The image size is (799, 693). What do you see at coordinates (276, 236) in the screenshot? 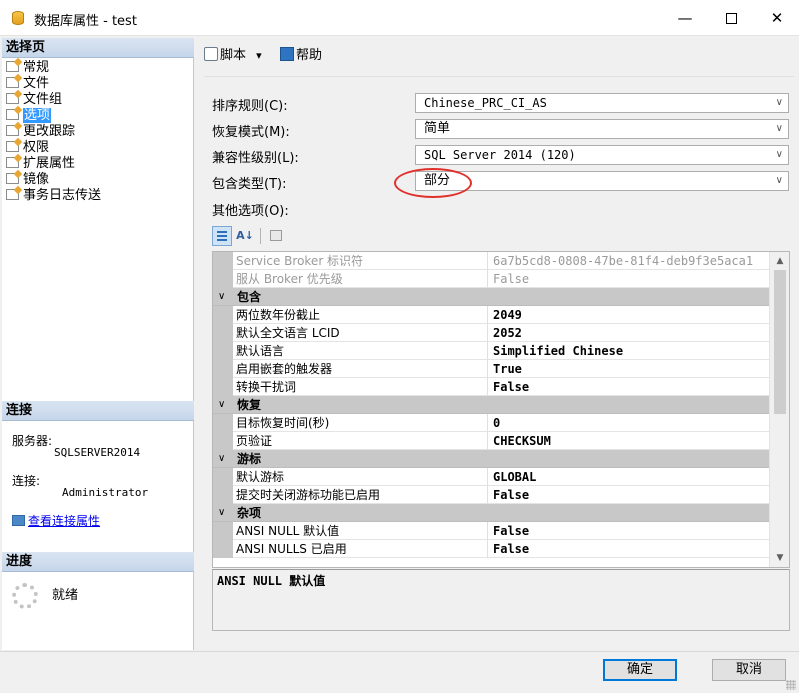
I see `property-pages-button` at bounding box center [276, 236].